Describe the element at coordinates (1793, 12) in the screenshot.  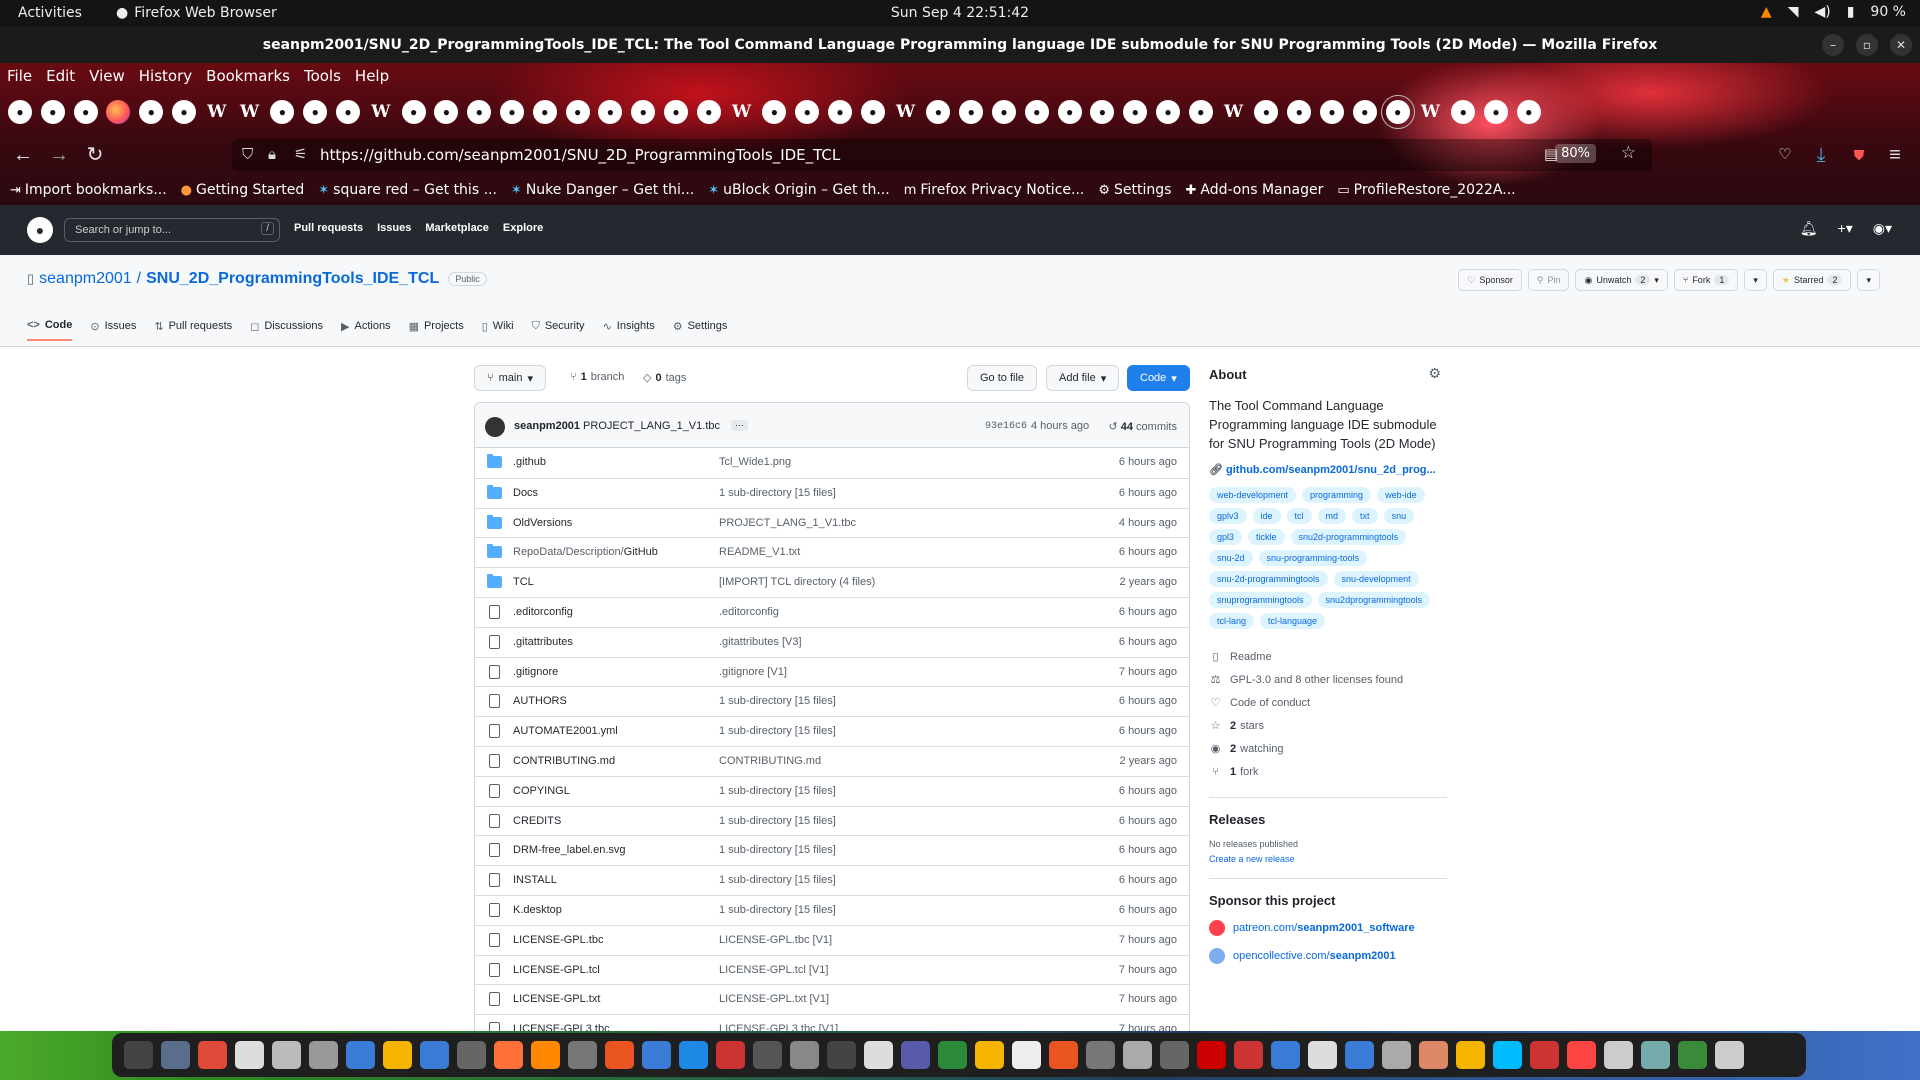
I see `wifi-icon: ◥` at that location.